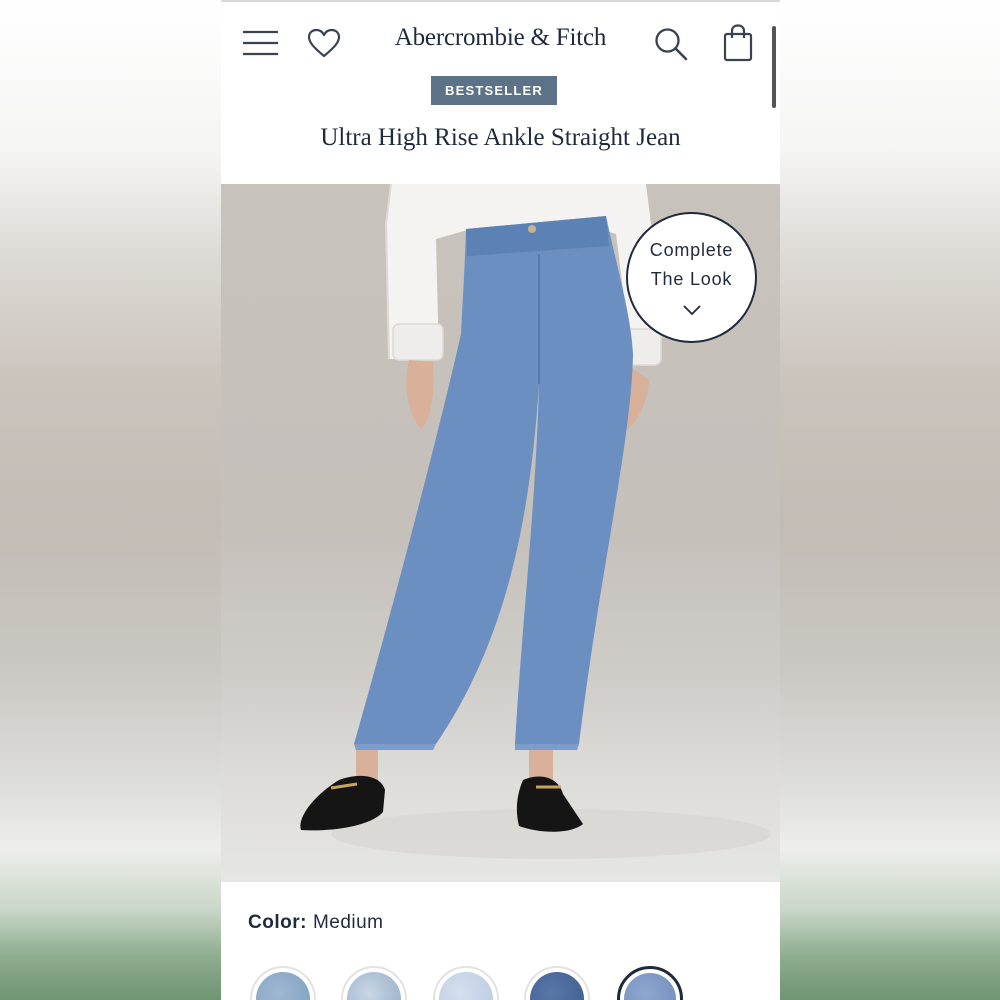  I want to click on scrollbar, so click(774, 67).